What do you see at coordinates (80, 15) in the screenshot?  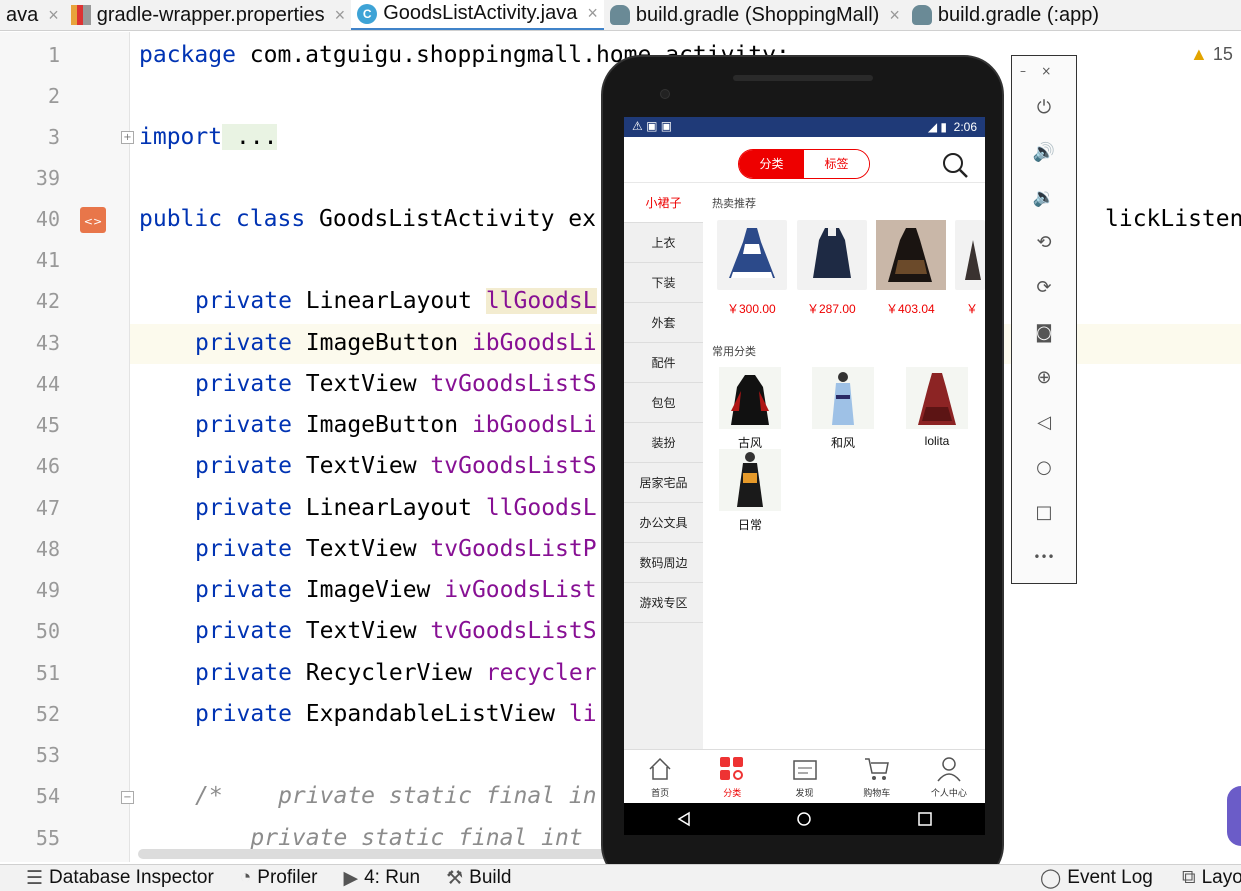 I see `properties-file-icon` at bounding box center [80, 15].